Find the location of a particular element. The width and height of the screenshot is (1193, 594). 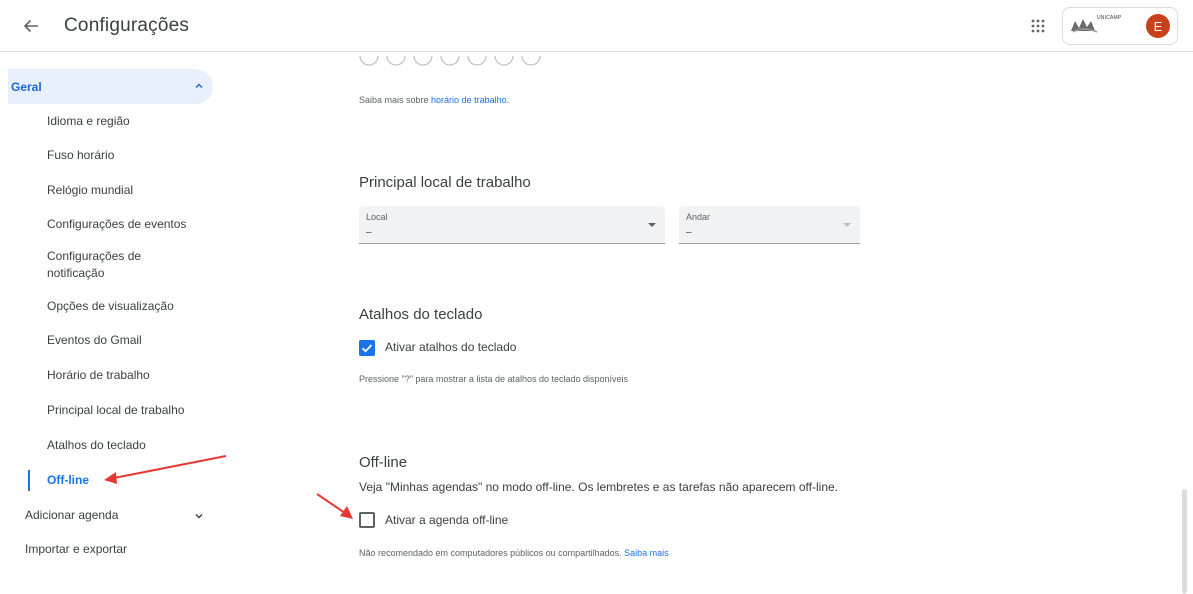

nav-importar-exportar: Importar e exportar is located at coordinates (76, 549).